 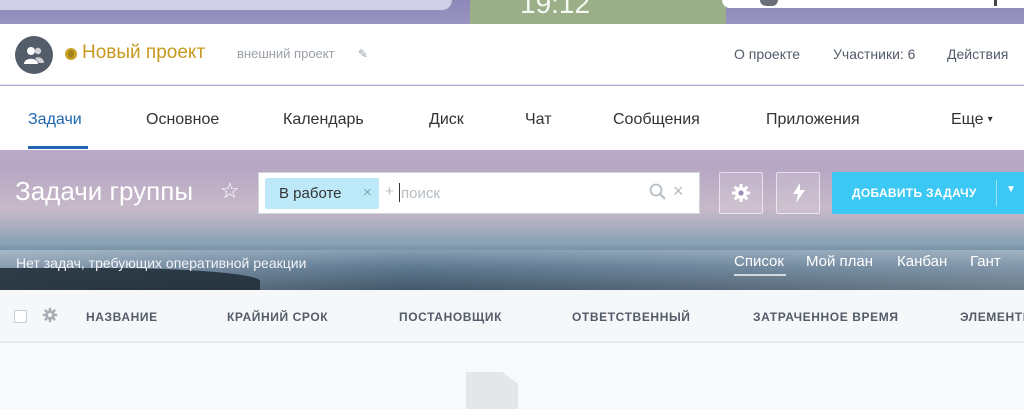 I want to click on view-my-plan: Мой план, so click(x=839, y=261).